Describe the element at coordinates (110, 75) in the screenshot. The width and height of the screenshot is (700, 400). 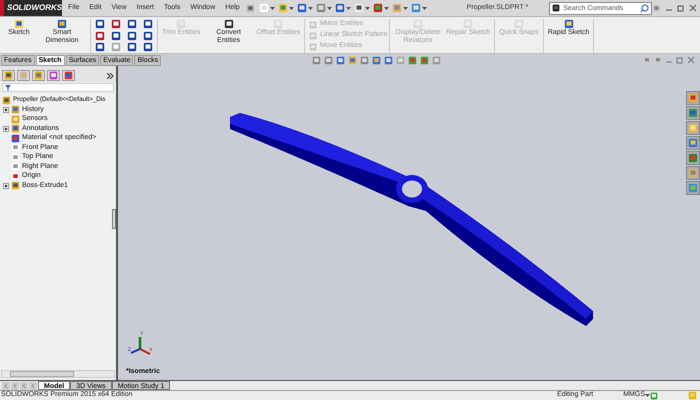
I see `expand-chevron-icon` at that location.